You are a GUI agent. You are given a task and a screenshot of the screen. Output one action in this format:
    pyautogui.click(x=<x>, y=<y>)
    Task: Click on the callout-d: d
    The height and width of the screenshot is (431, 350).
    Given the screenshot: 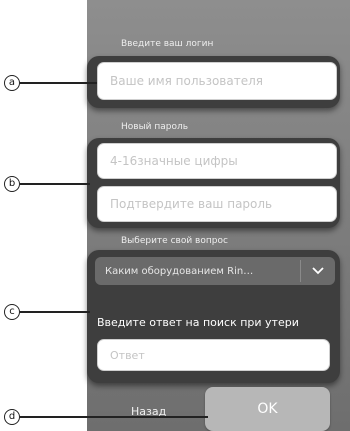 What is the action you would take?
    pyautogui.click(x=12, y=417)
    